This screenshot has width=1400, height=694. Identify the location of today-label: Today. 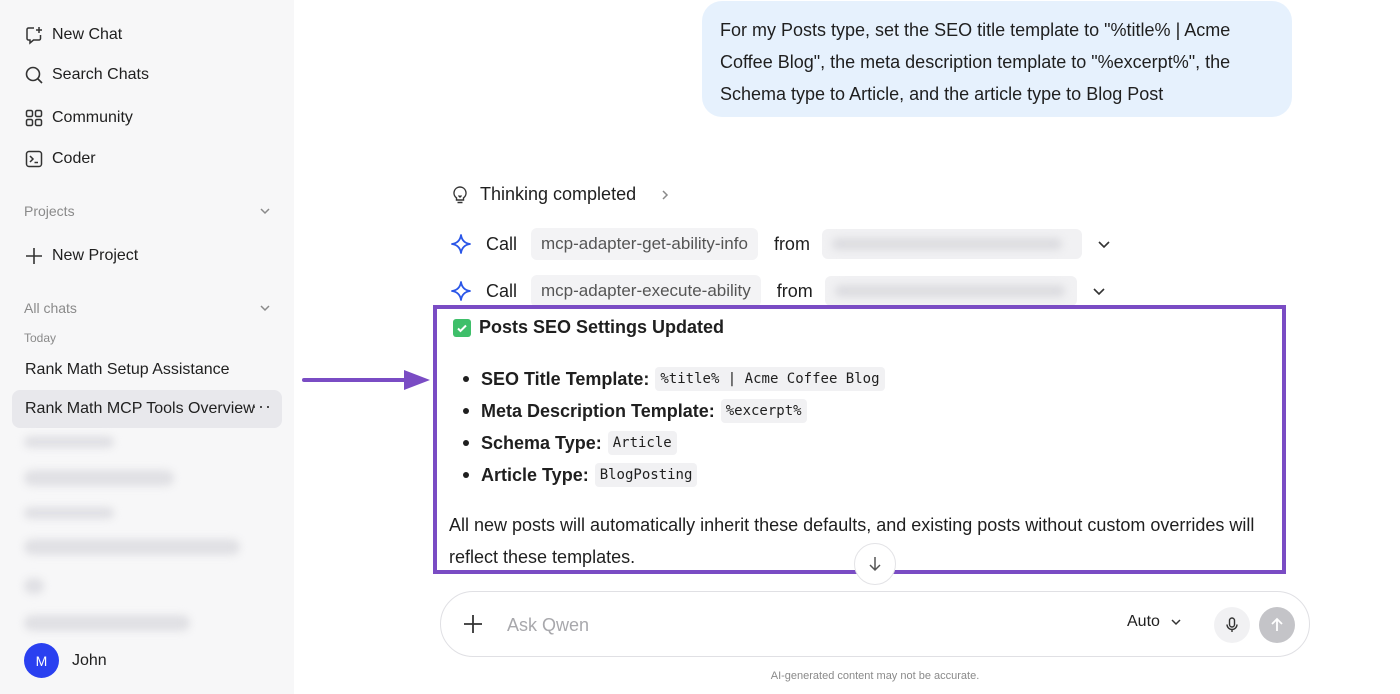
(40, 338).